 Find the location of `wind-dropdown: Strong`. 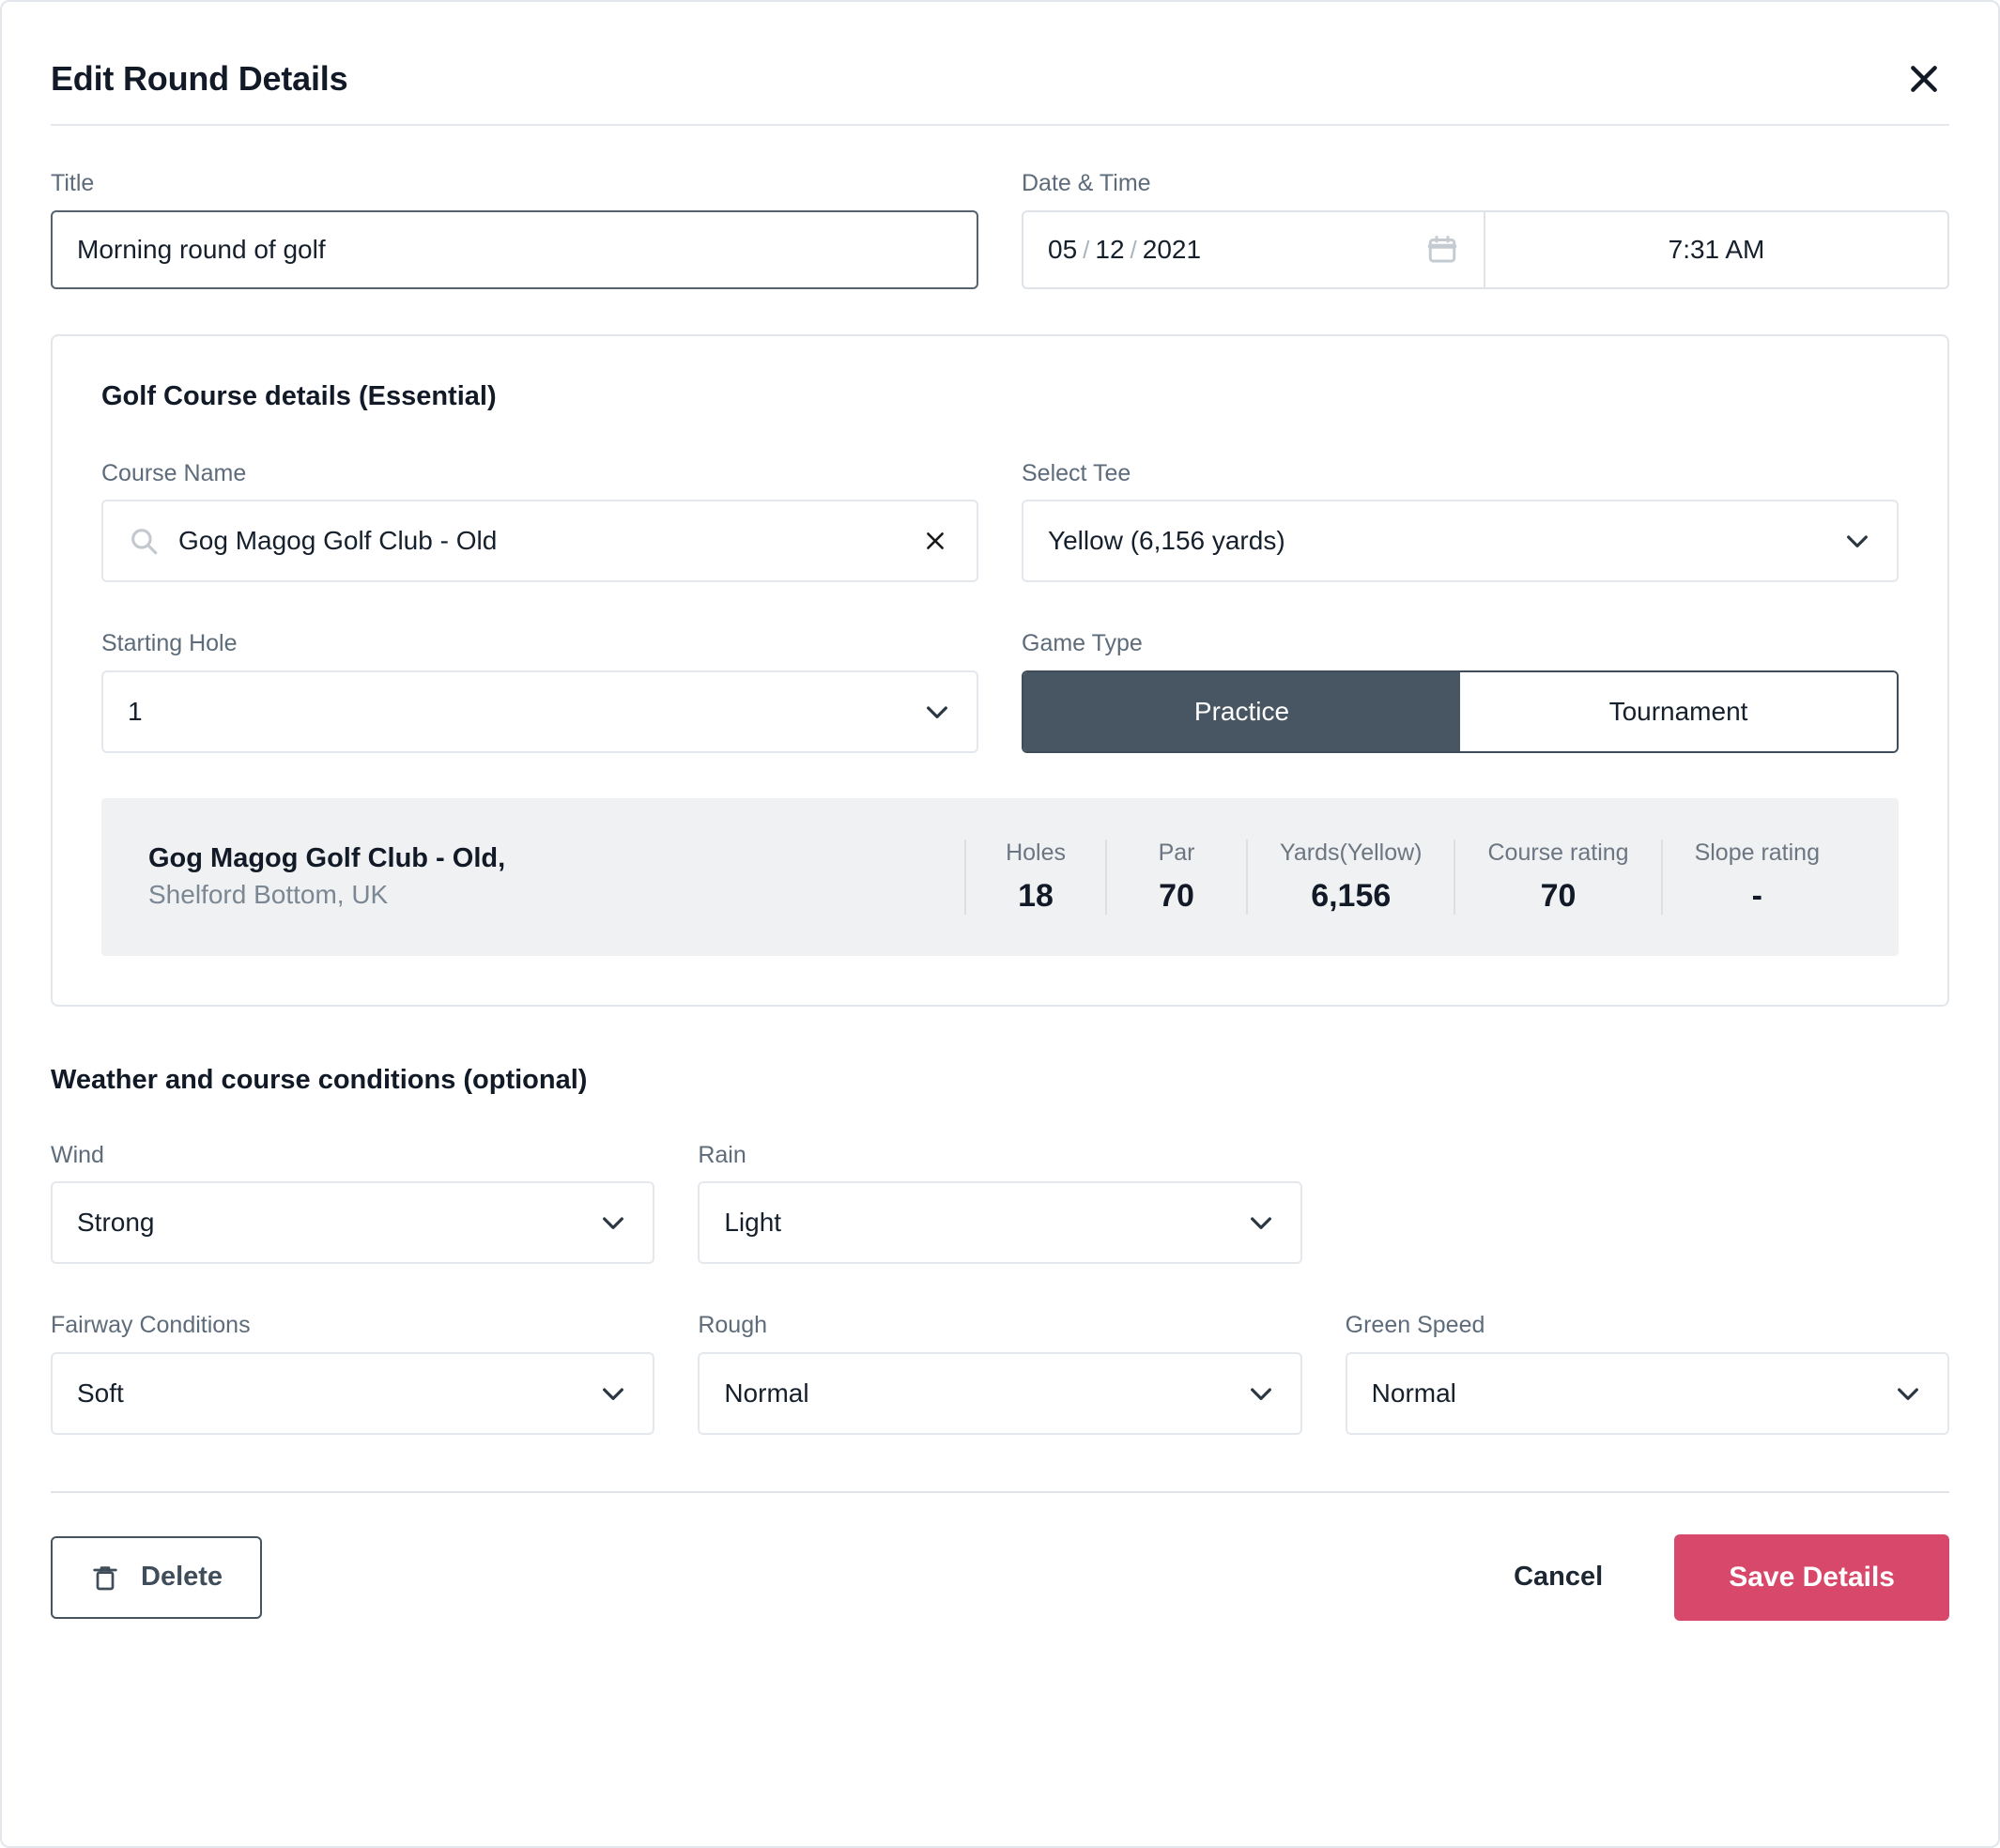

wind-dropdown: Strong is located at coordinates (353, 1222).